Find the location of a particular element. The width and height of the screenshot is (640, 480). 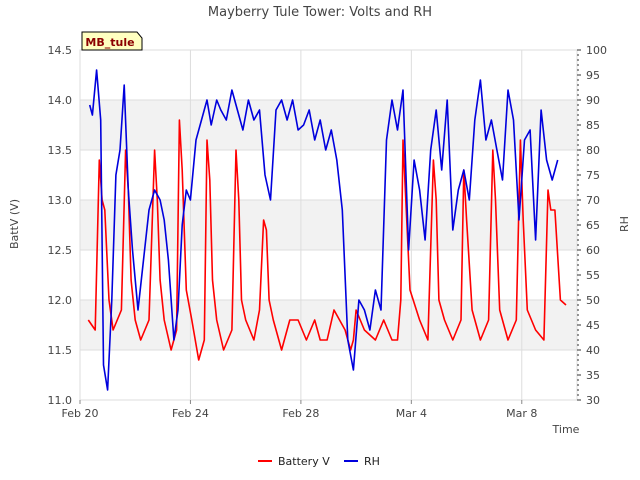

y-right-tick-label: 95 is located at coordinates (593, 75).